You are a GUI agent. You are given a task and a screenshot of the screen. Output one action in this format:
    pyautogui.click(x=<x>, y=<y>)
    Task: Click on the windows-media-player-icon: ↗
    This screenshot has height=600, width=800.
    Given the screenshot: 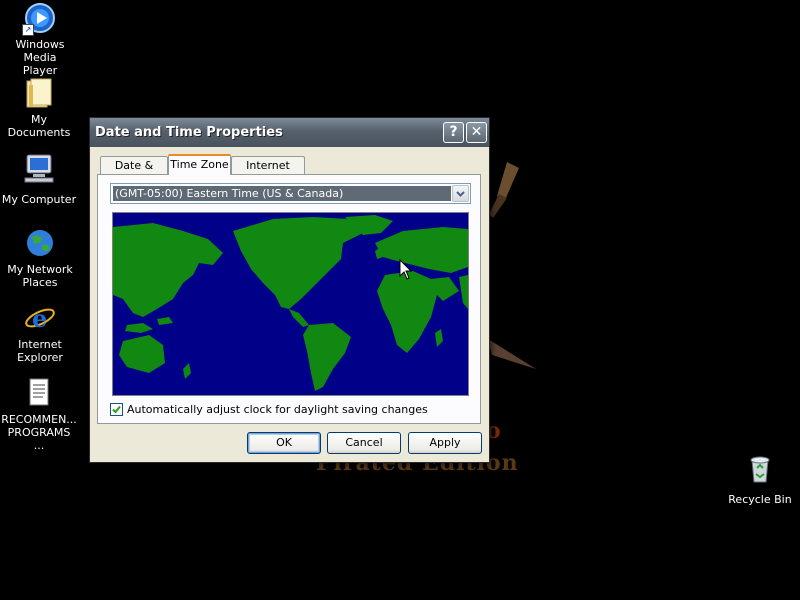 What is the action you would take?
    pyautogui.click(x=39, y=19)
    